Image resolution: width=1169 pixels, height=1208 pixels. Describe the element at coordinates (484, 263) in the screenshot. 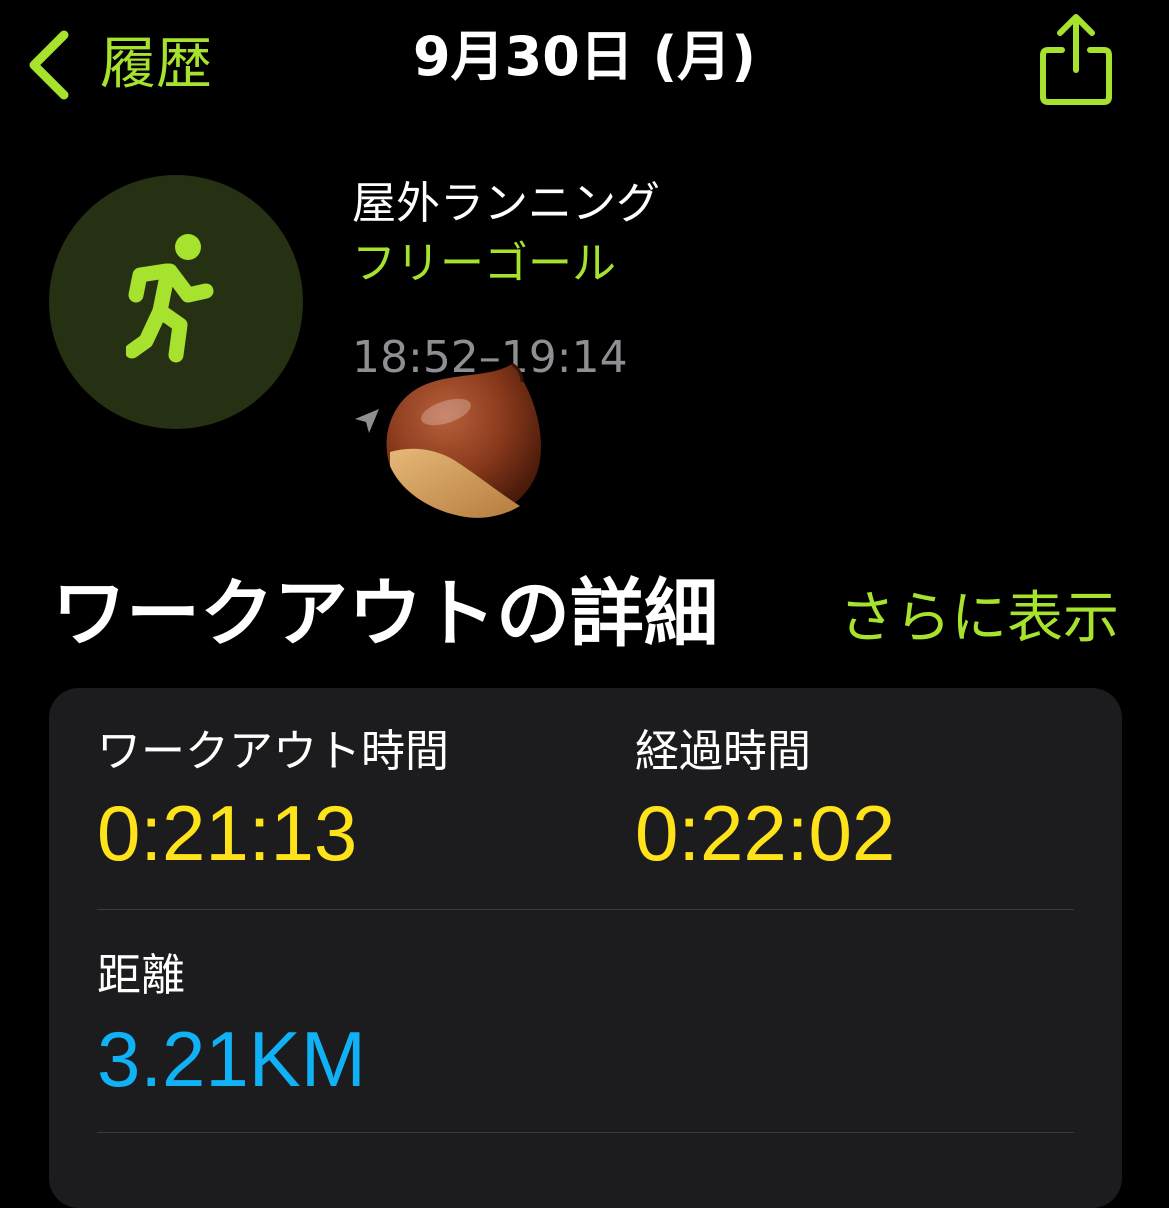

I see `workout-goal: フリーゴール` at that location.